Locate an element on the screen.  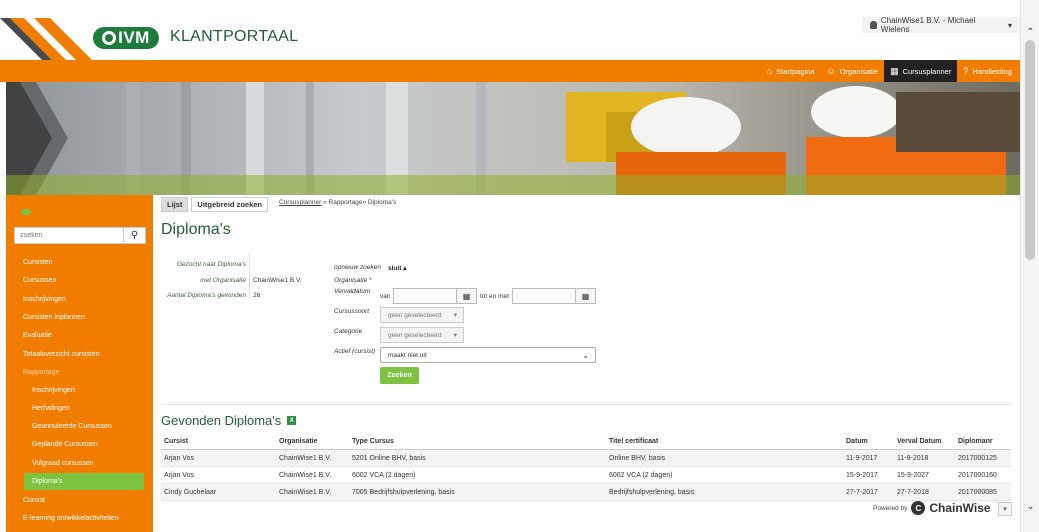
sidebar-item-label: Vulgraad cursussen is located at coordinates (63, 463).